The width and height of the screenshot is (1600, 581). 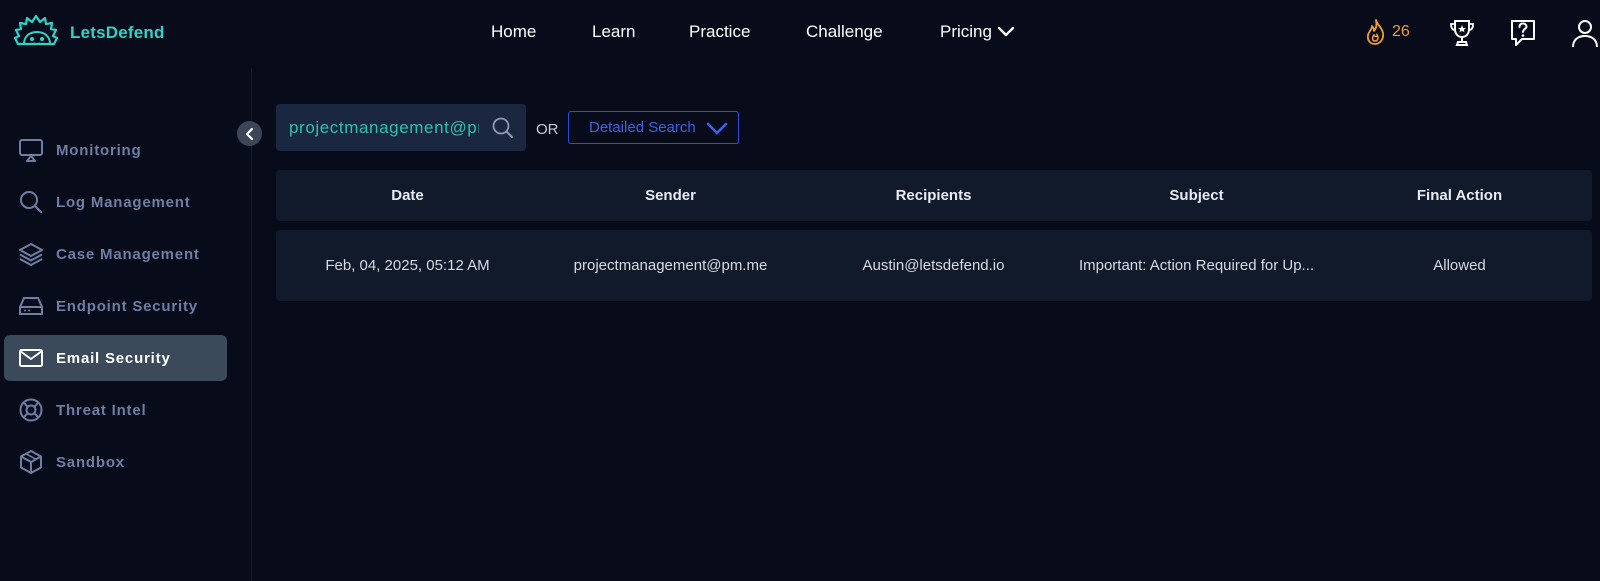 What do you see at coordinates (613, 32) in the screenshot?
I see `nav-learn: Learn` at bounding box center [613, 32].